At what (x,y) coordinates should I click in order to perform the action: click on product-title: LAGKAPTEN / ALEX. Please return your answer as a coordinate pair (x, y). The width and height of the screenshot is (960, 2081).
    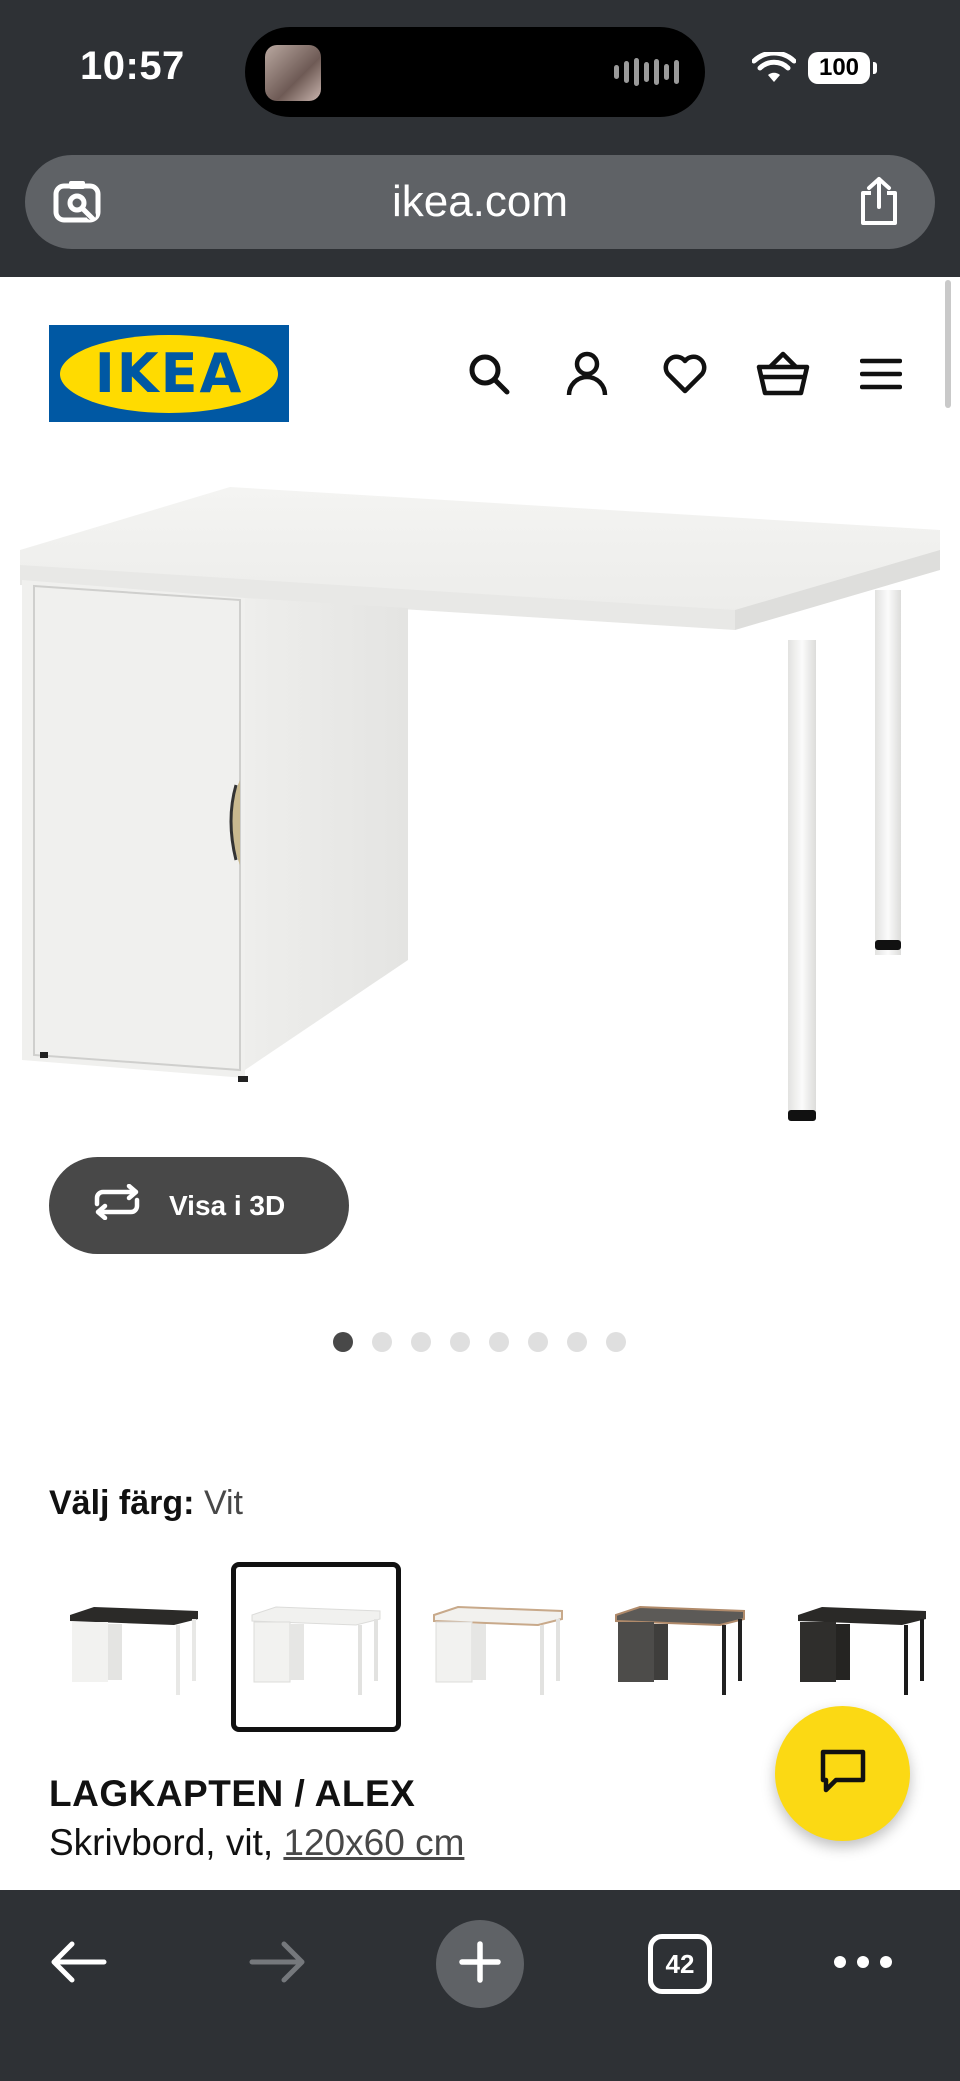
    Looking at the image, I should click on (232, 1793).